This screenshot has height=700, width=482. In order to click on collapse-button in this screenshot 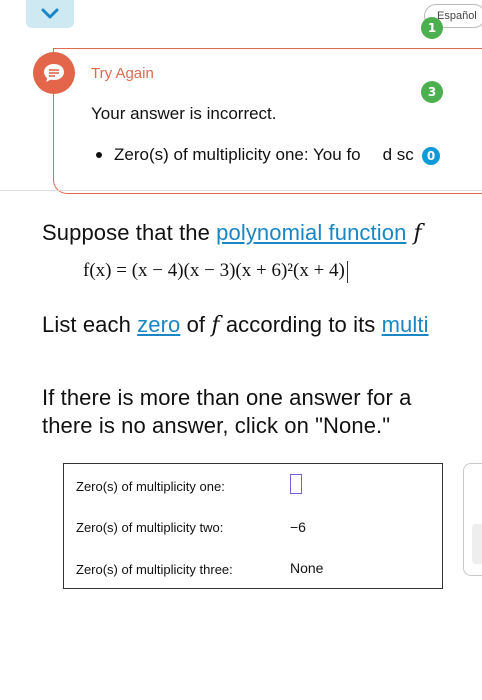, I will do `click(50, 14)`.